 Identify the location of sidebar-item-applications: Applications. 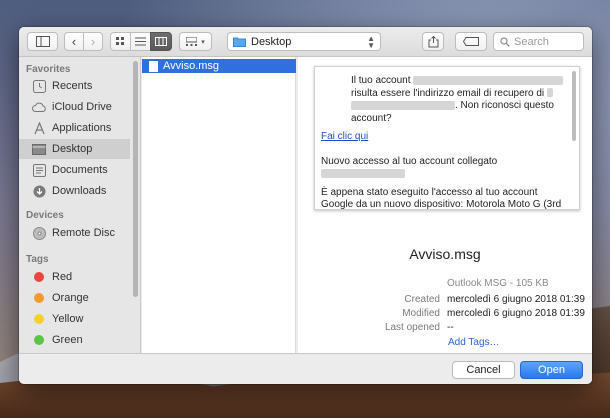
(74, 128).